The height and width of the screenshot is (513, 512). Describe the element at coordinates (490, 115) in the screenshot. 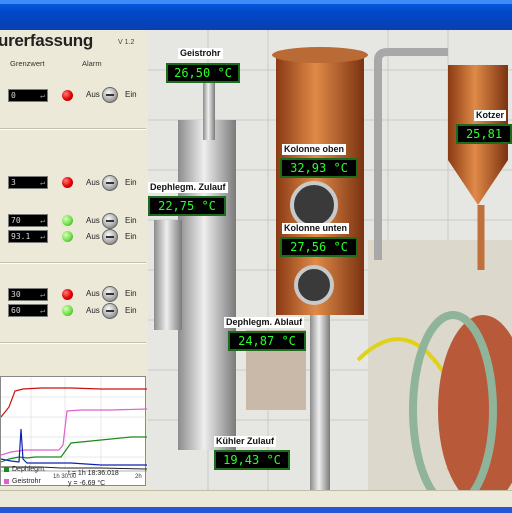

I see `sensor-label-kotzer: Kotzer` at that location.